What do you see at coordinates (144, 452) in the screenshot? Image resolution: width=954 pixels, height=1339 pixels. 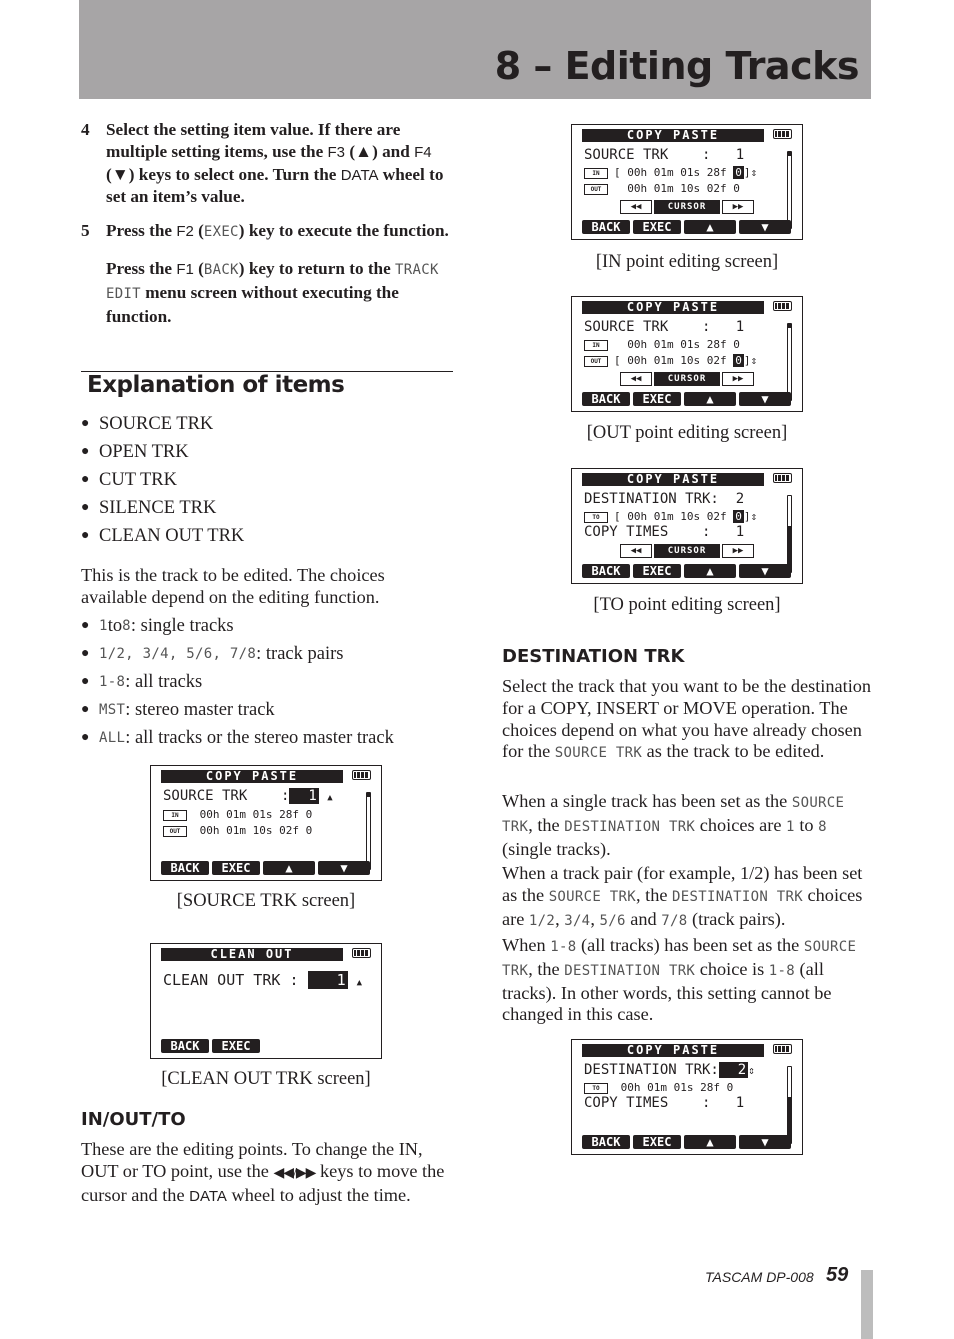 I see `item-label: OPEN TRK` at bounding box center [144, 452].